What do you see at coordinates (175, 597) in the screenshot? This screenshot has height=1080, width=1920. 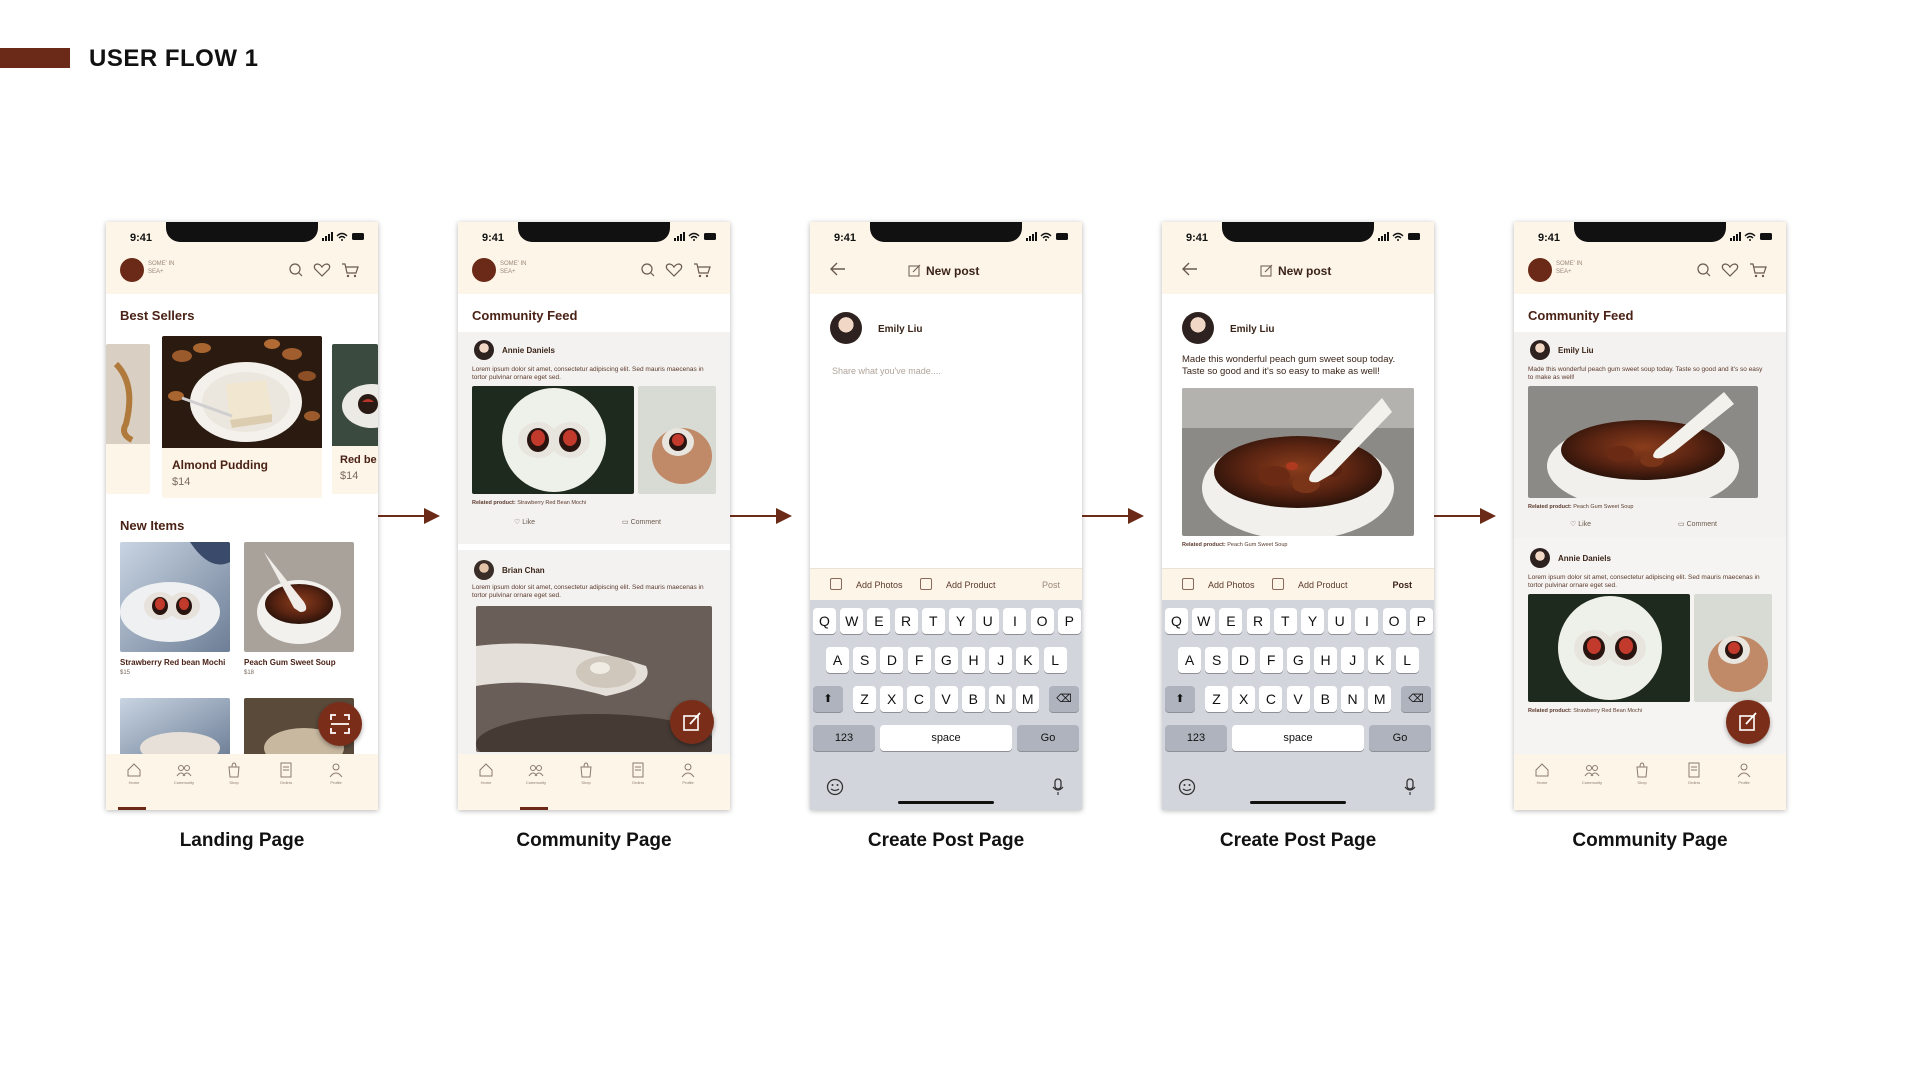 I see `product-card-mochi` at bounding box center [175, 597].